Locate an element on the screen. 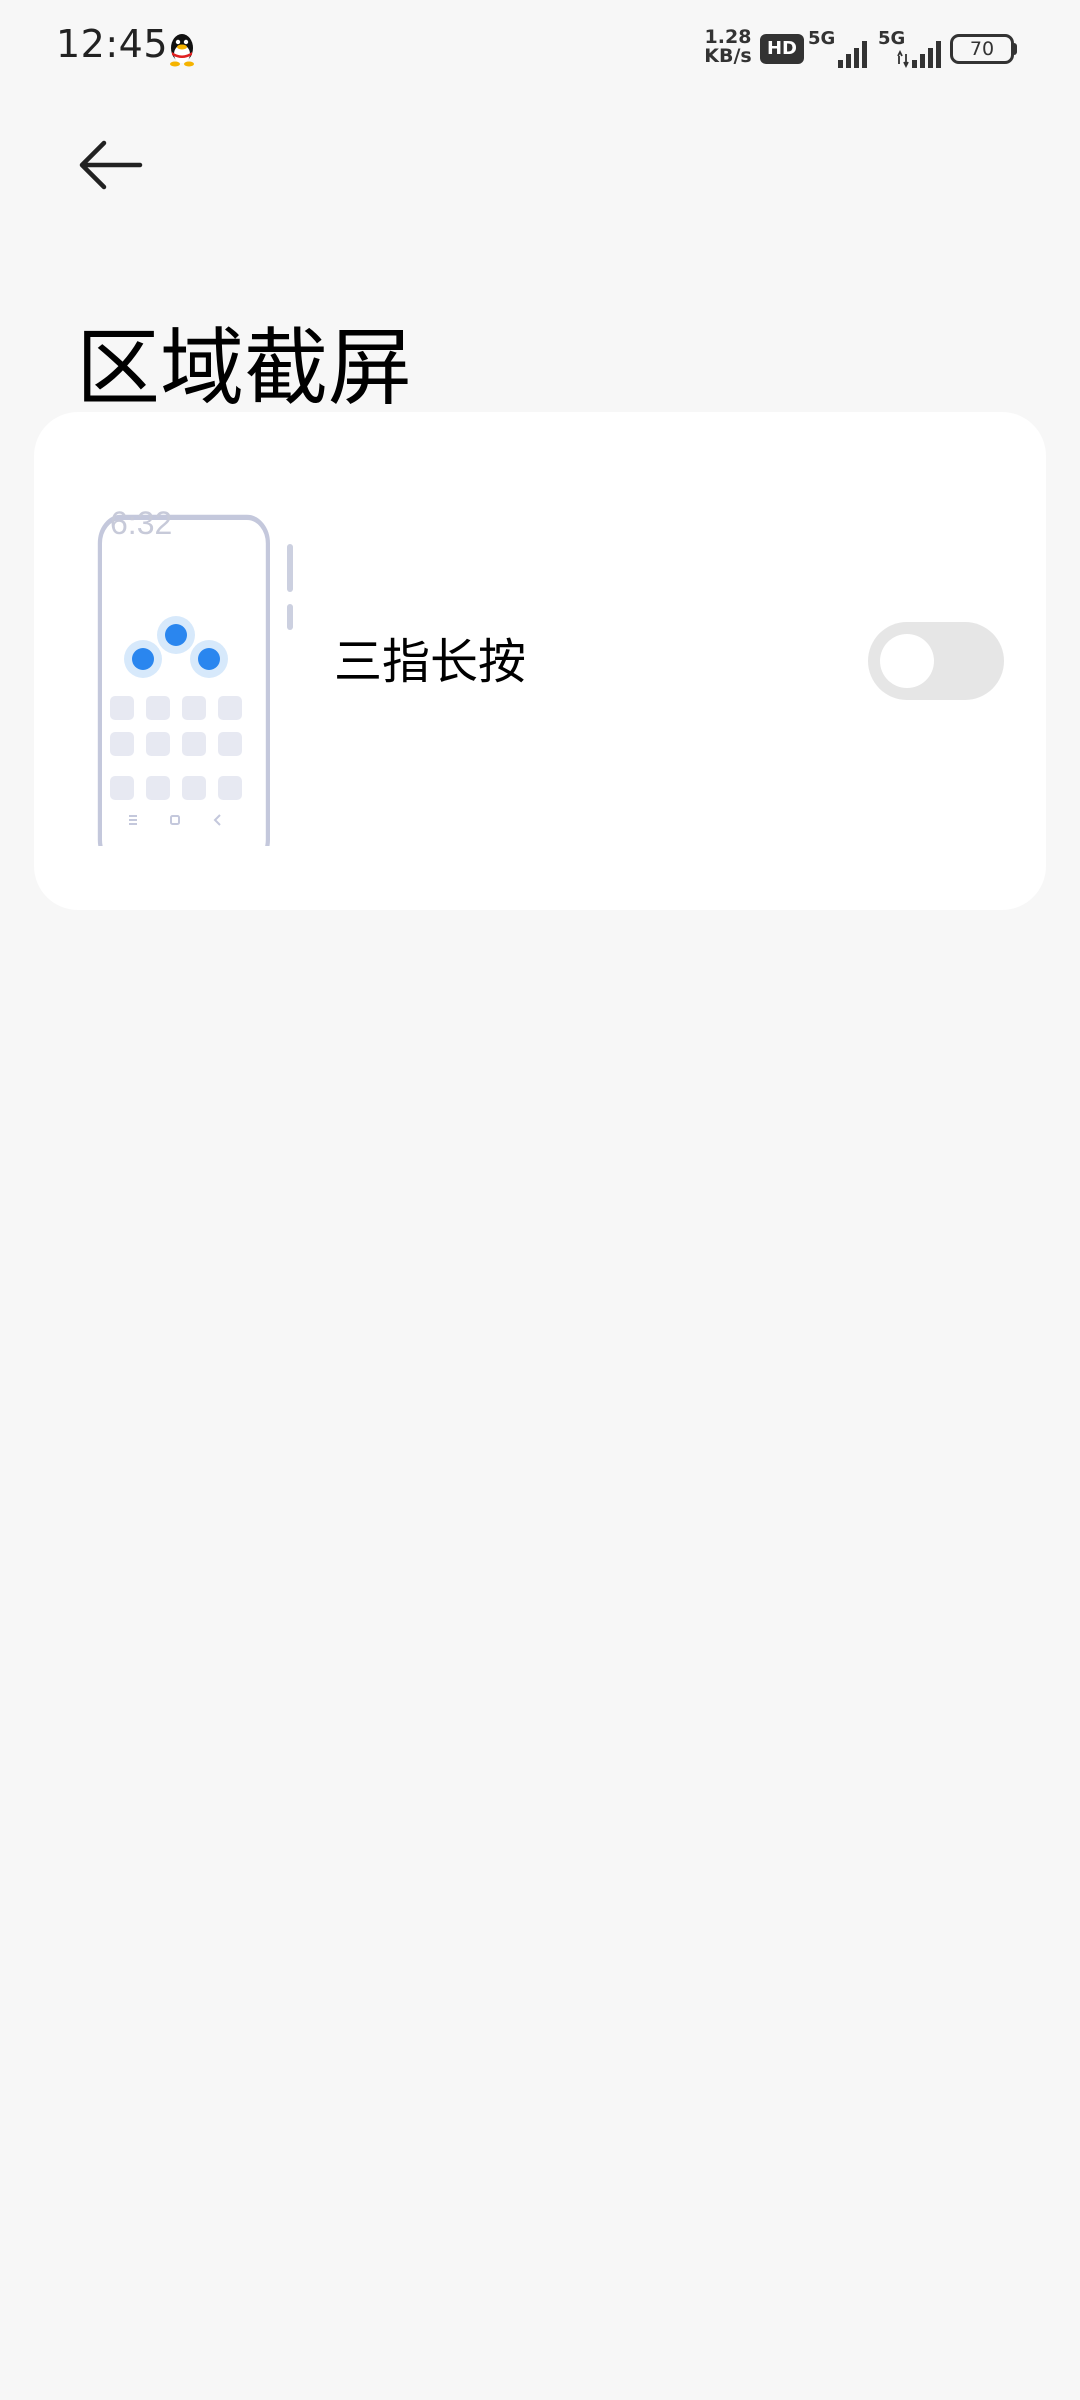 Image resolution: width=1080 pixels, height=2400 pixels. three-finger-long-press-label: 三指长按 is located at coordinates (430, 662).